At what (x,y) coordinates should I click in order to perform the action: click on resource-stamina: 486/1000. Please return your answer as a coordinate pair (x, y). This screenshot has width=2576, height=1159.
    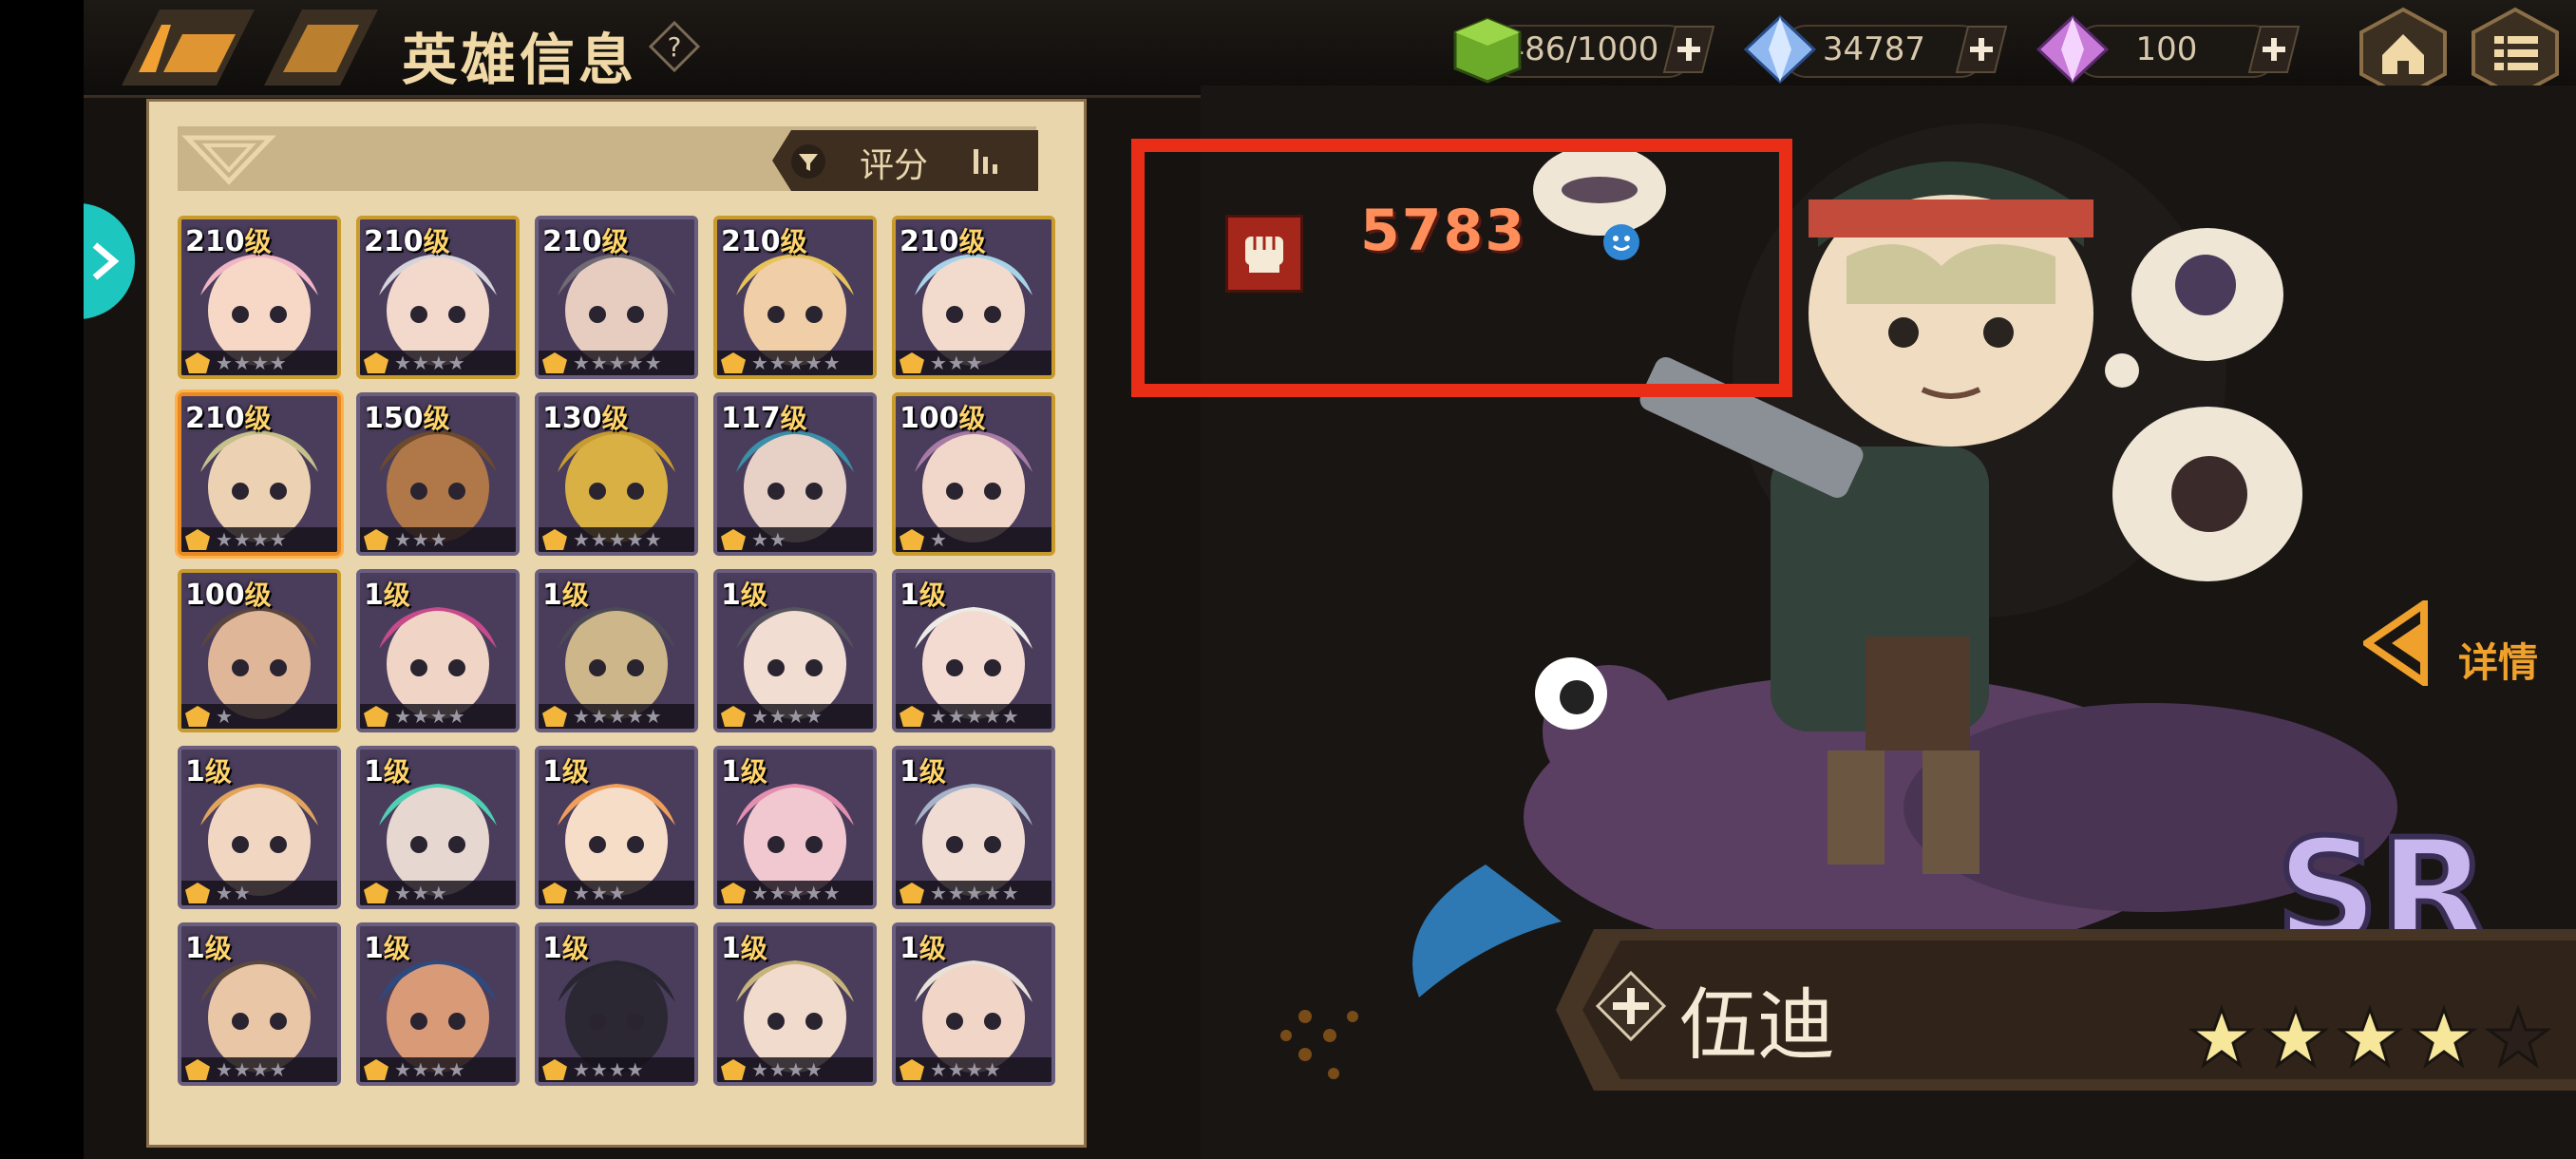
    Looking at the image, I should click on (1589, 50).